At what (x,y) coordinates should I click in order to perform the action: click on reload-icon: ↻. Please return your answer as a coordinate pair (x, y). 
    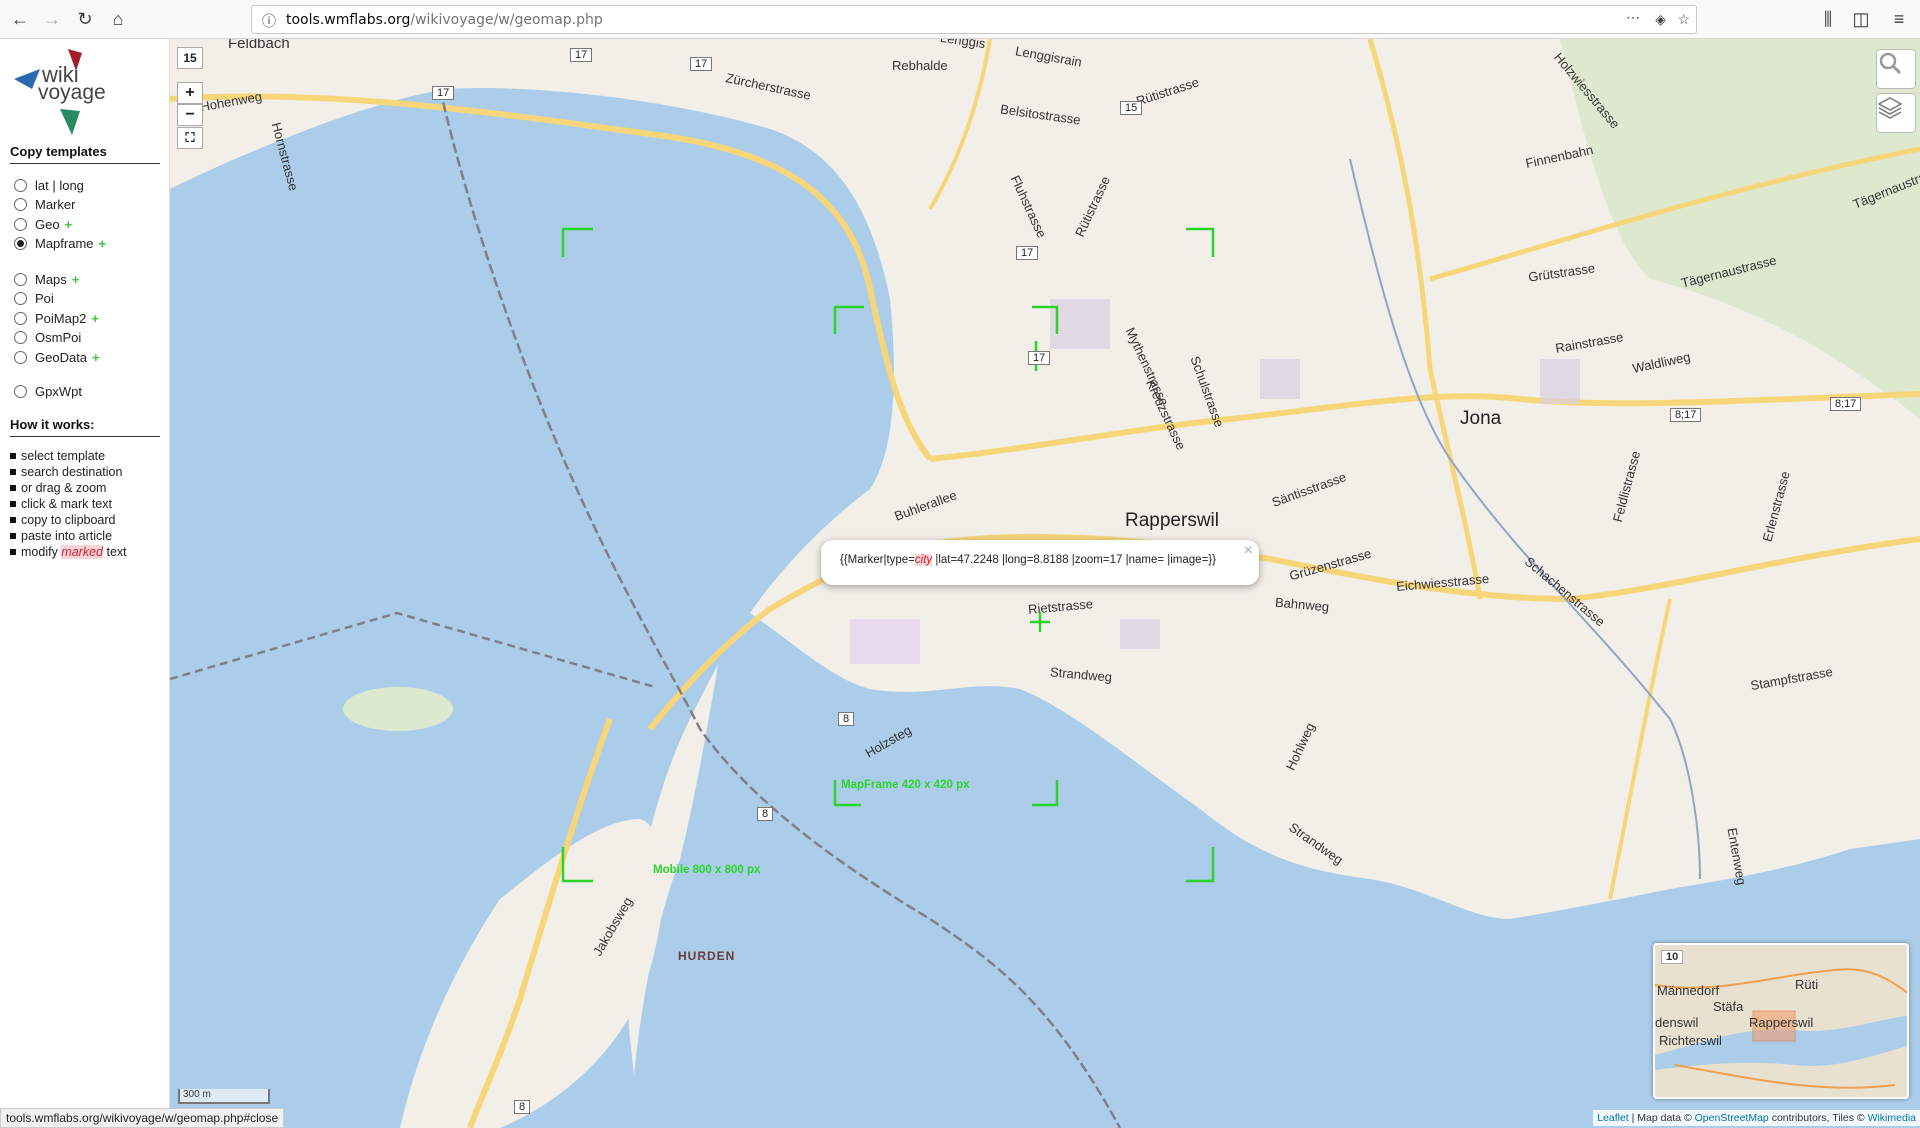
    Looking at the image, I should click on (85, 19).